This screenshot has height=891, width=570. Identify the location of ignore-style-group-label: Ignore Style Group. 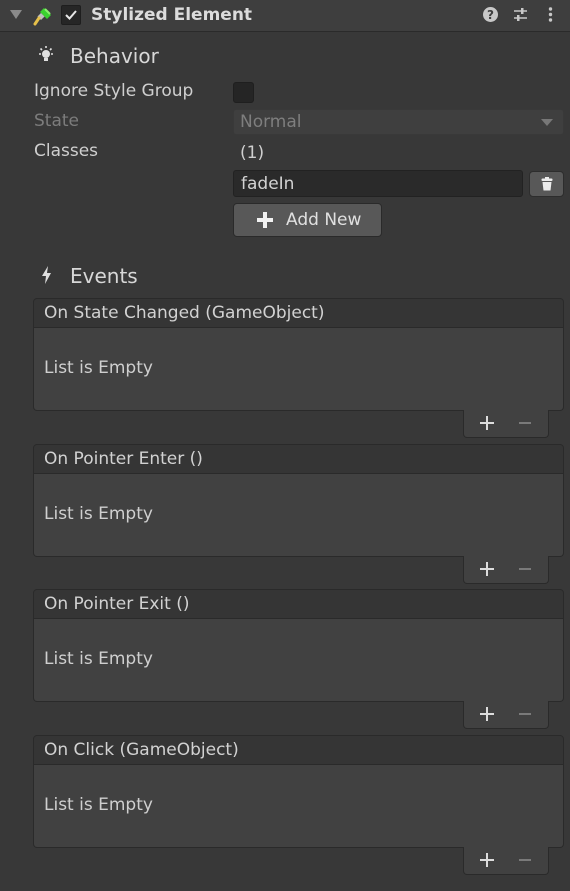
(114, 91).